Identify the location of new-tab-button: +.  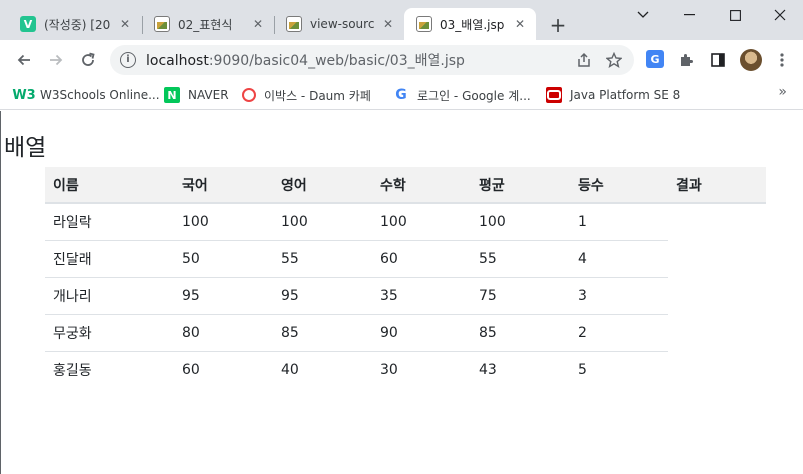
(558, 26).